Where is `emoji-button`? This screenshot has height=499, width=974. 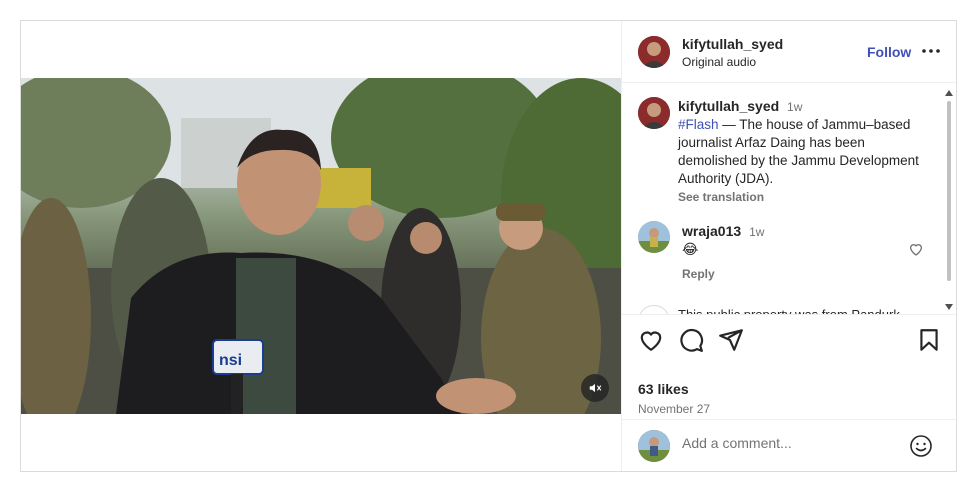 emoji-button is located at coordinates (921, 446).